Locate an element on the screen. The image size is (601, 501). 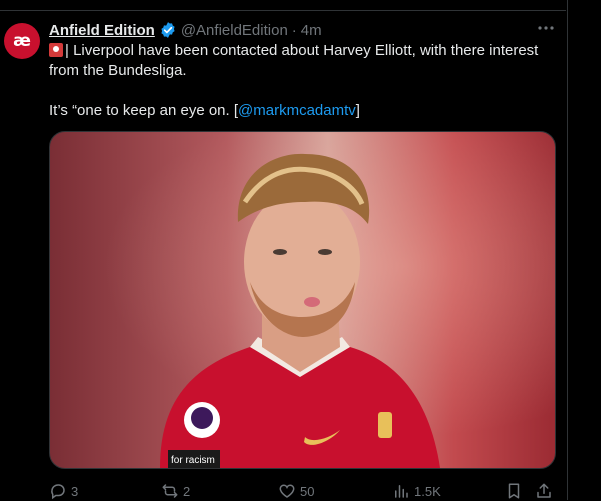
author-handle: @AnfieldEdition is located at coordinates (234, 30).